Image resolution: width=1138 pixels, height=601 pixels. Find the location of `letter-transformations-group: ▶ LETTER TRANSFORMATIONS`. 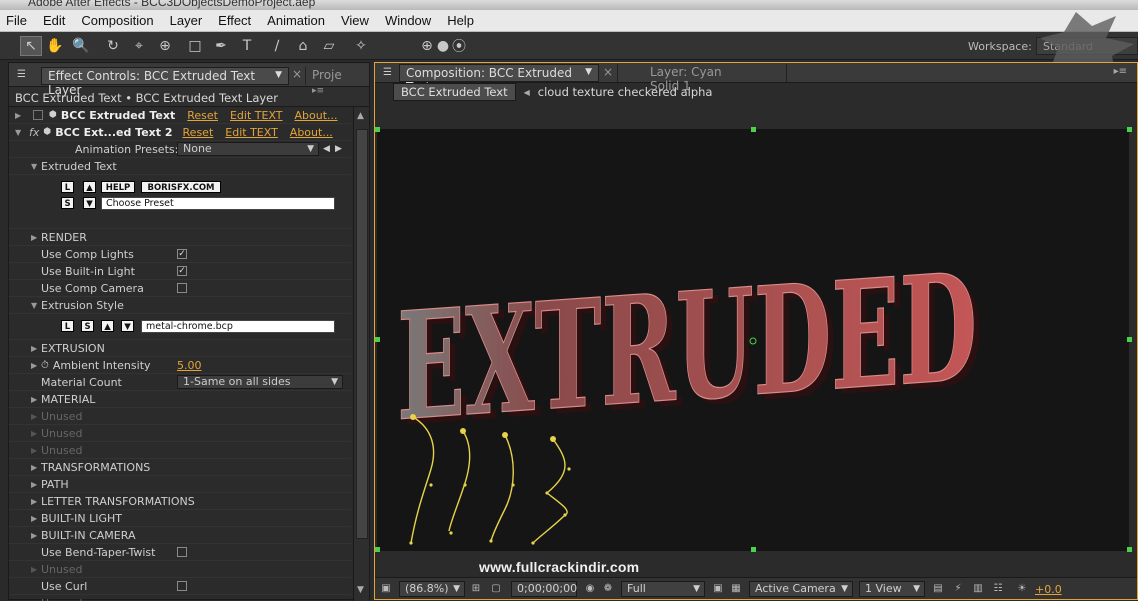

letter-transformations-group: ▶ LETTER TRANSFORMATIONS is located at coordinates (180, 501).